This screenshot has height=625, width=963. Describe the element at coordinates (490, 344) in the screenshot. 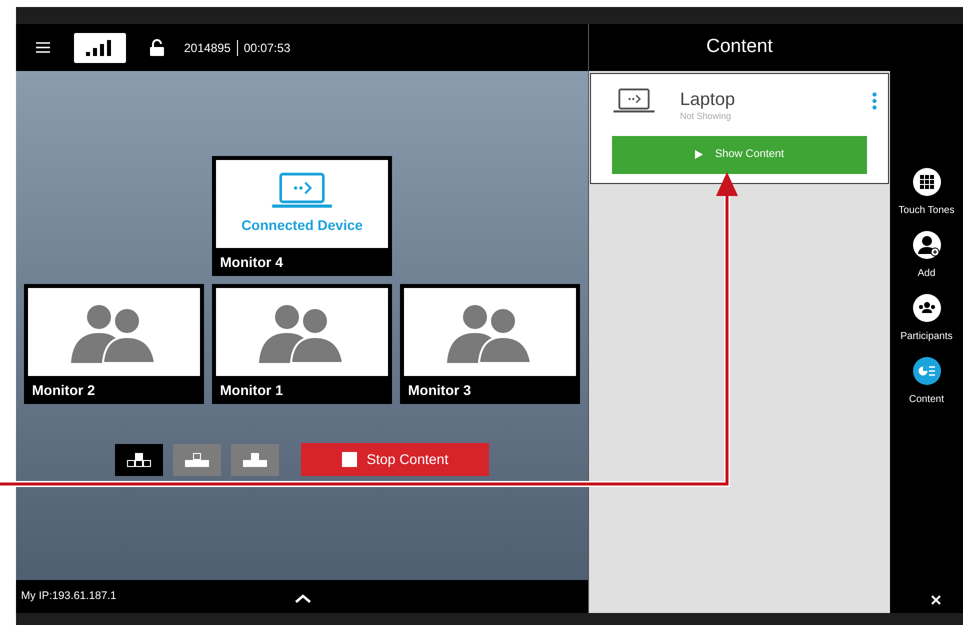

I see `monitor-tile: Monitor 3` at that location.